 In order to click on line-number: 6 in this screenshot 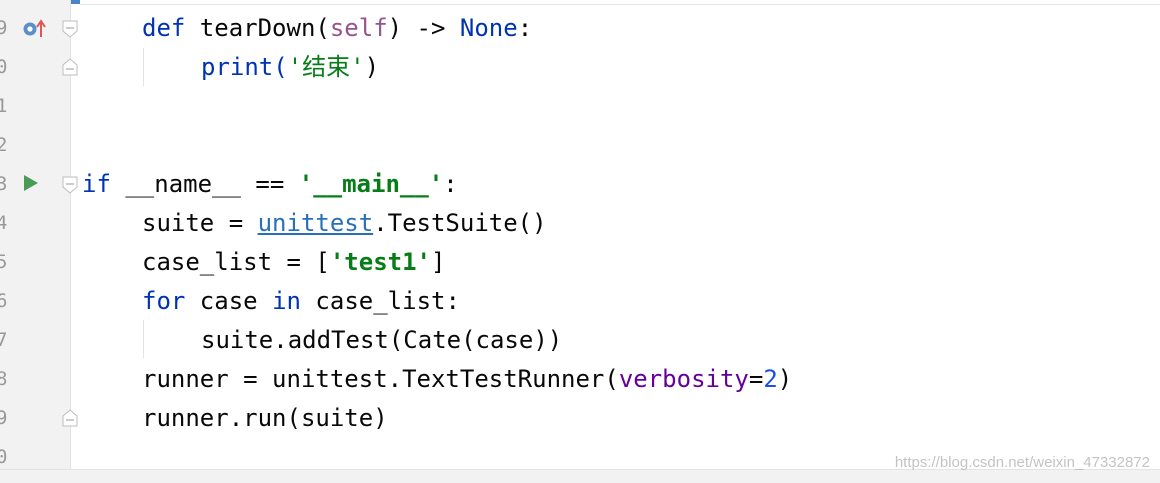, I will do `click(4, 301)`.